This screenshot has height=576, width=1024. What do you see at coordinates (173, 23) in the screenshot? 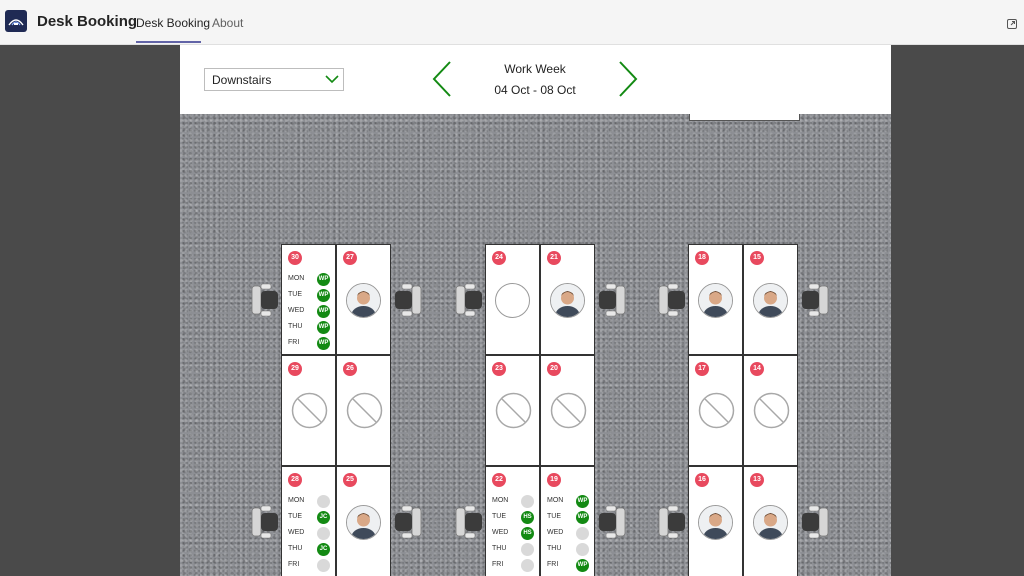
I see `tab-desk-booking: Desk Booking` at bounding box center [173, 23].